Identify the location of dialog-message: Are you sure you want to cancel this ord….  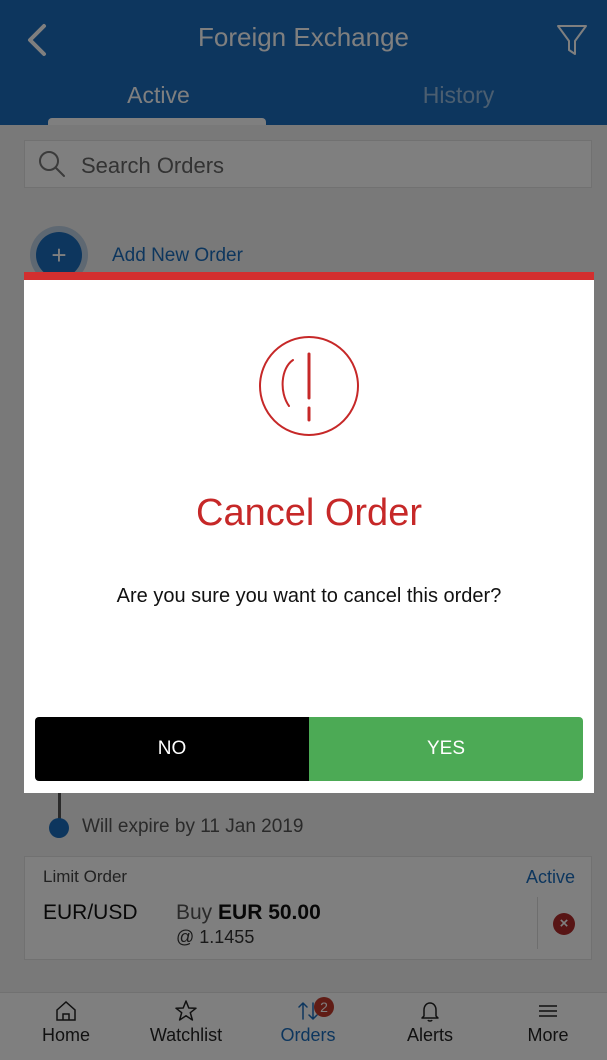
(309, 596).